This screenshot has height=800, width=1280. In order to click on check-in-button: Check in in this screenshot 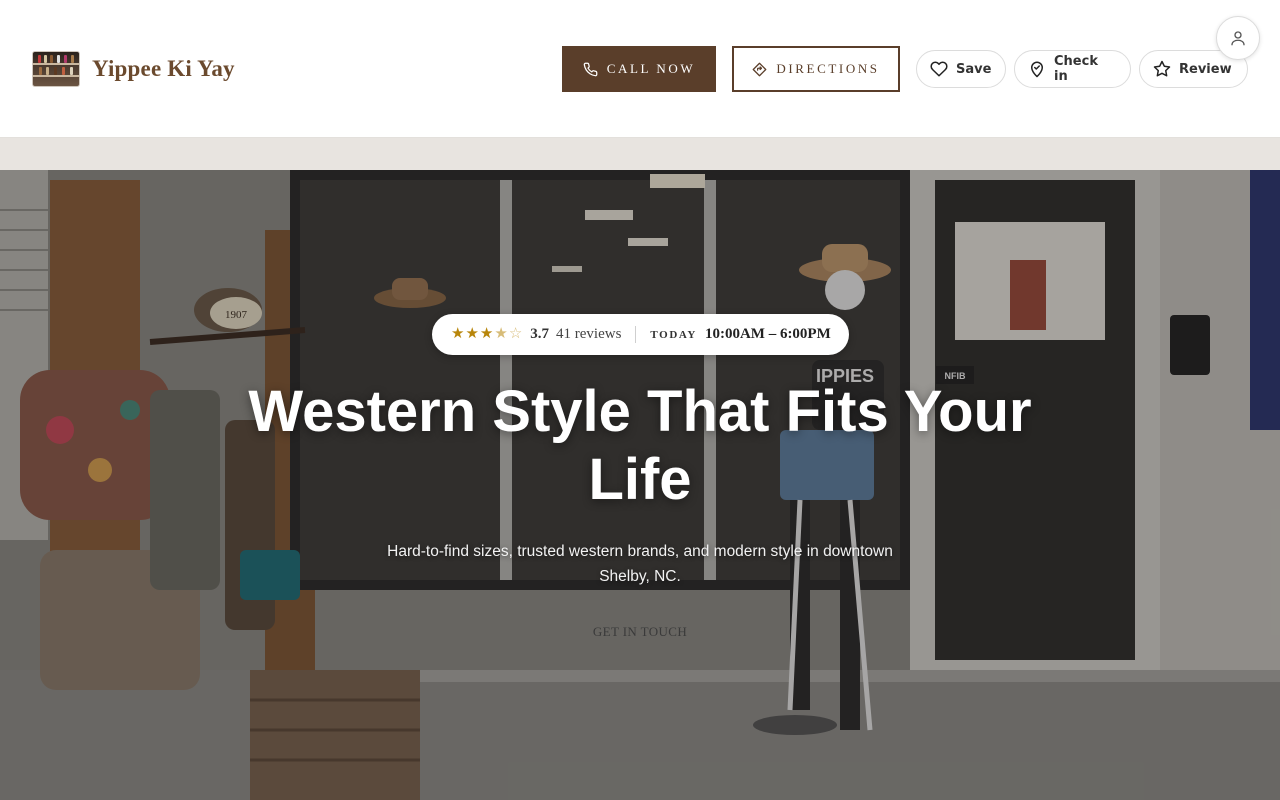, I will do `click(1072, 69)`.